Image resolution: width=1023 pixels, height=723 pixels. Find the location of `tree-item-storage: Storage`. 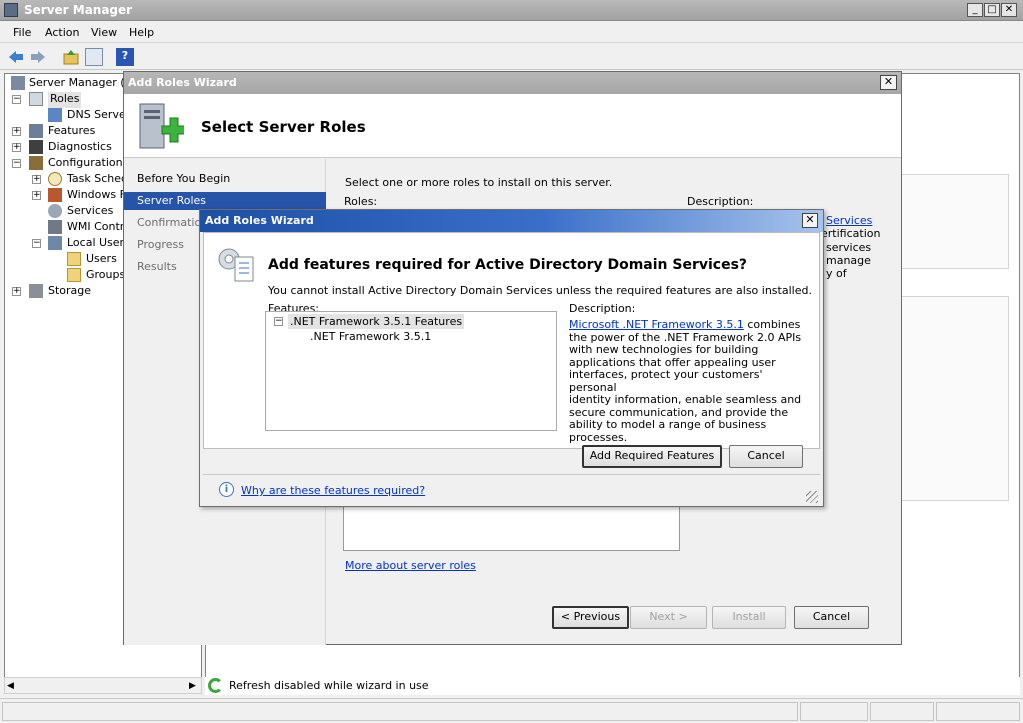

tree-item-storage: Storage is located at coordinates (69, 292).